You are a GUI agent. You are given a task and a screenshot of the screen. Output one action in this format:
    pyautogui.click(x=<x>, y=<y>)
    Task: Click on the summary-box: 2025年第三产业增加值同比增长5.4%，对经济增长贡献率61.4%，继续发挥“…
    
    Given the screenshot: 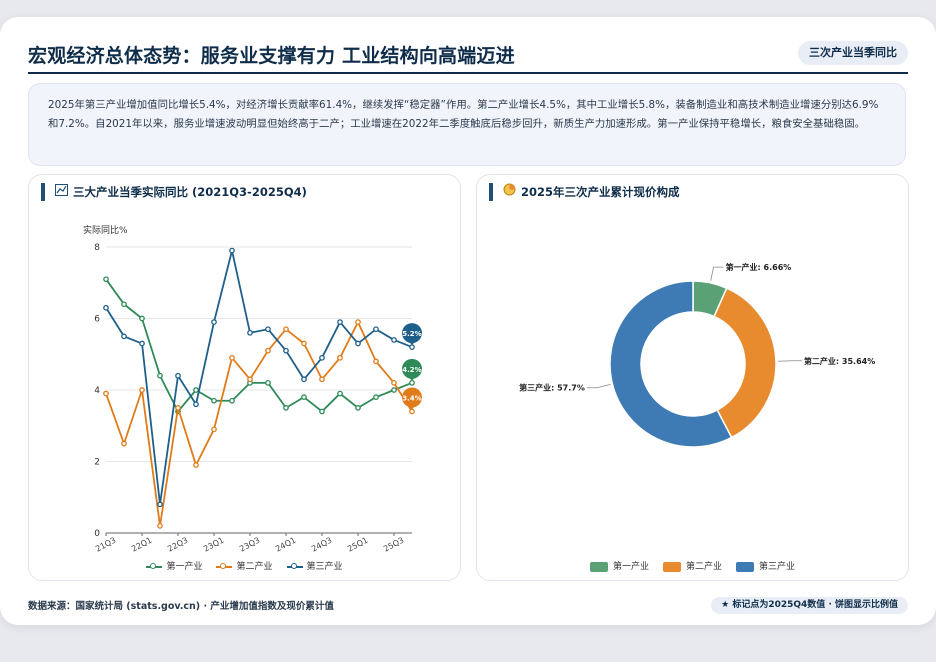 What is the action you would take?
    pyautogui.click(x=467, y=124)
    